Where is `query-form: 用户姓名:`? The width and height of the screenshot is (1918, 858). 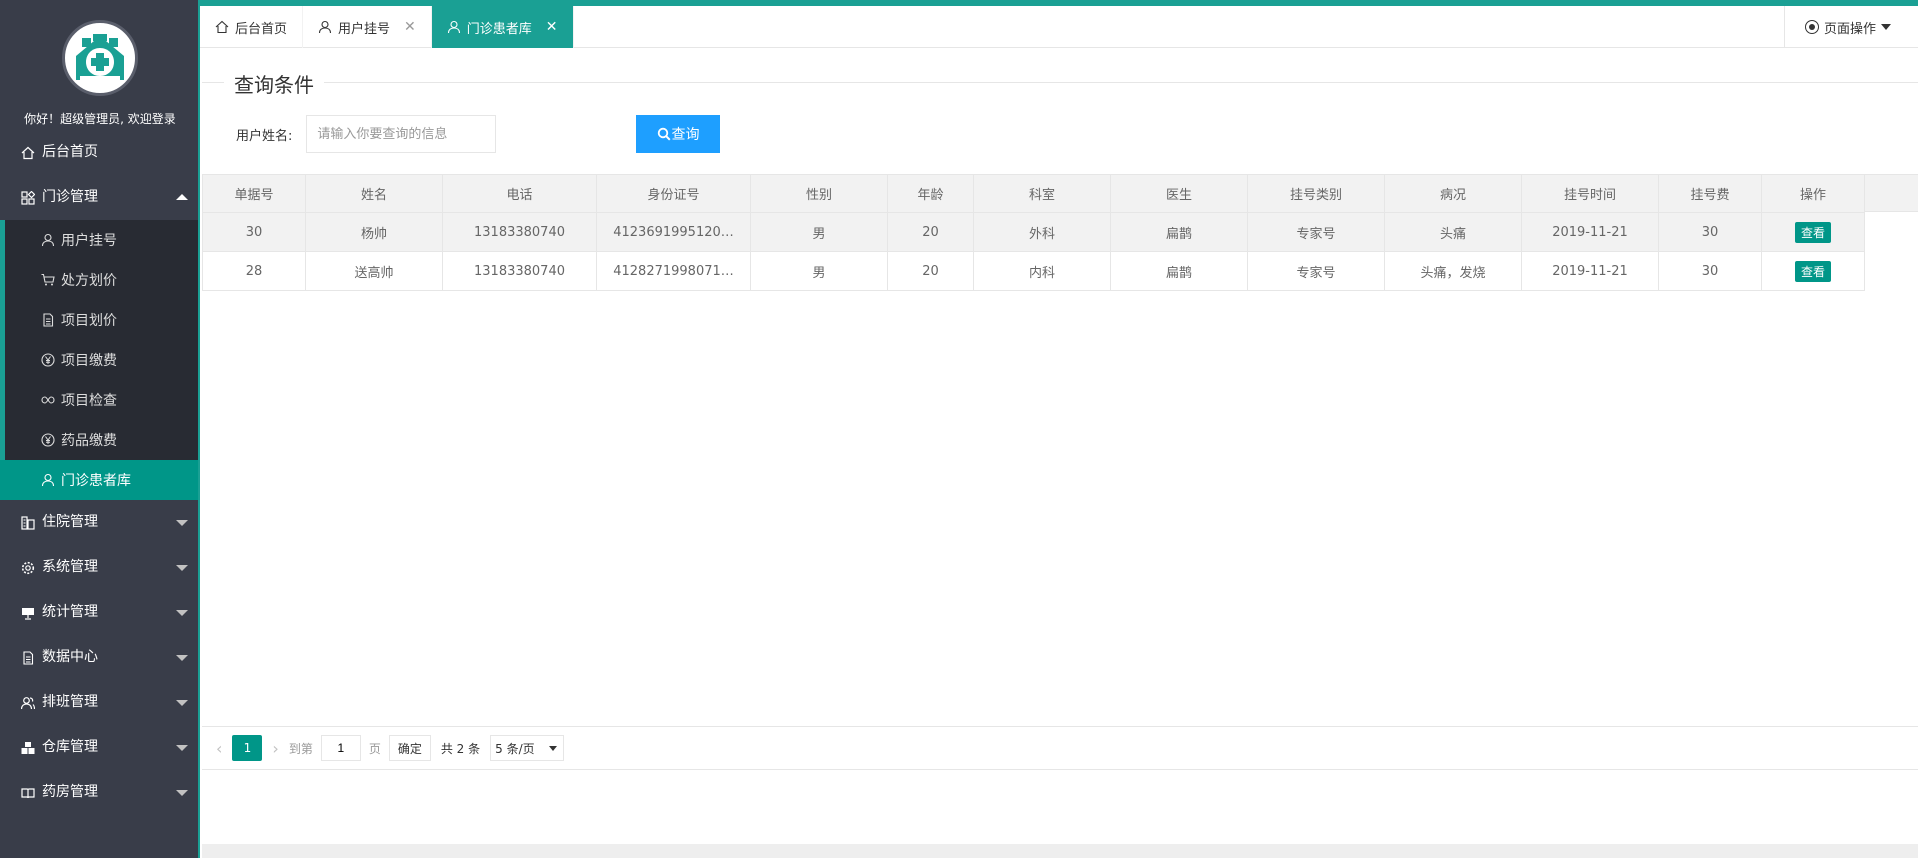
query-form: 用户姓名: is located at coordinates (366, 134).